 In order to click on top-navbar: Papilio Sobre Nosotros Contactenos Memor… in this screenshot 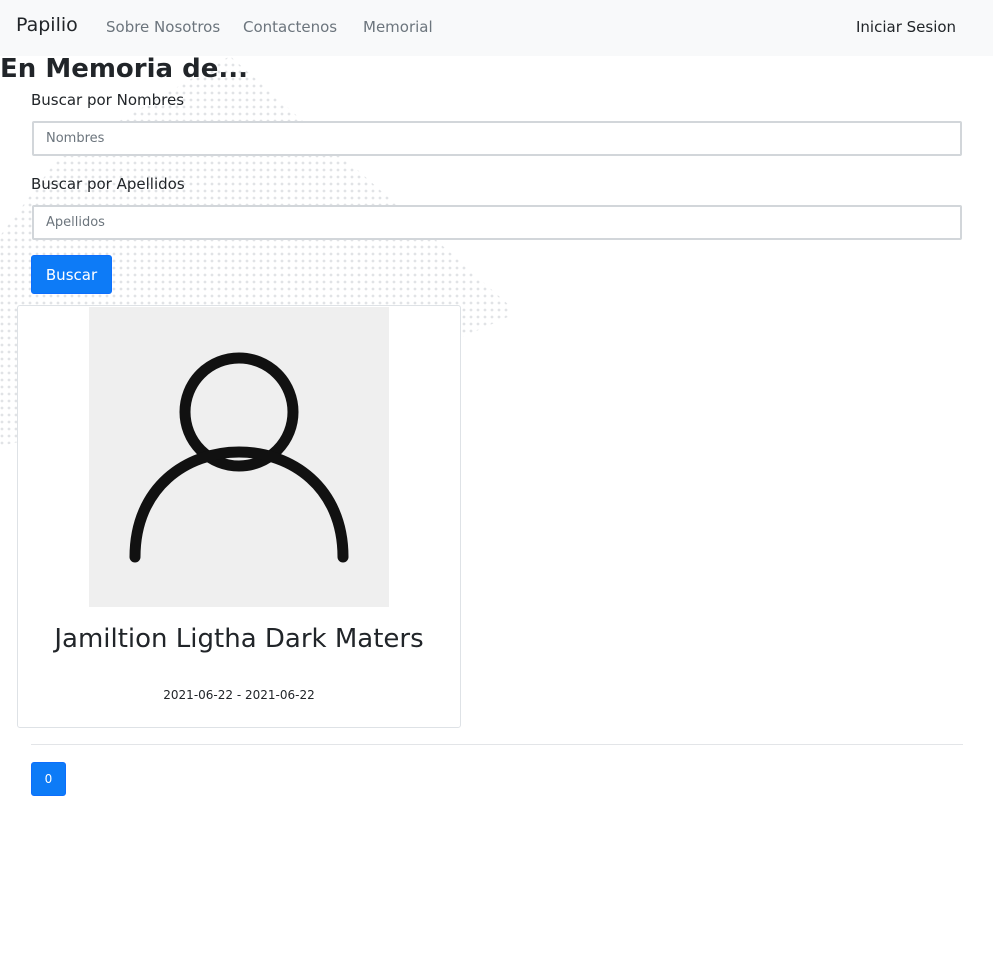, I will do `click(496, 28)`.